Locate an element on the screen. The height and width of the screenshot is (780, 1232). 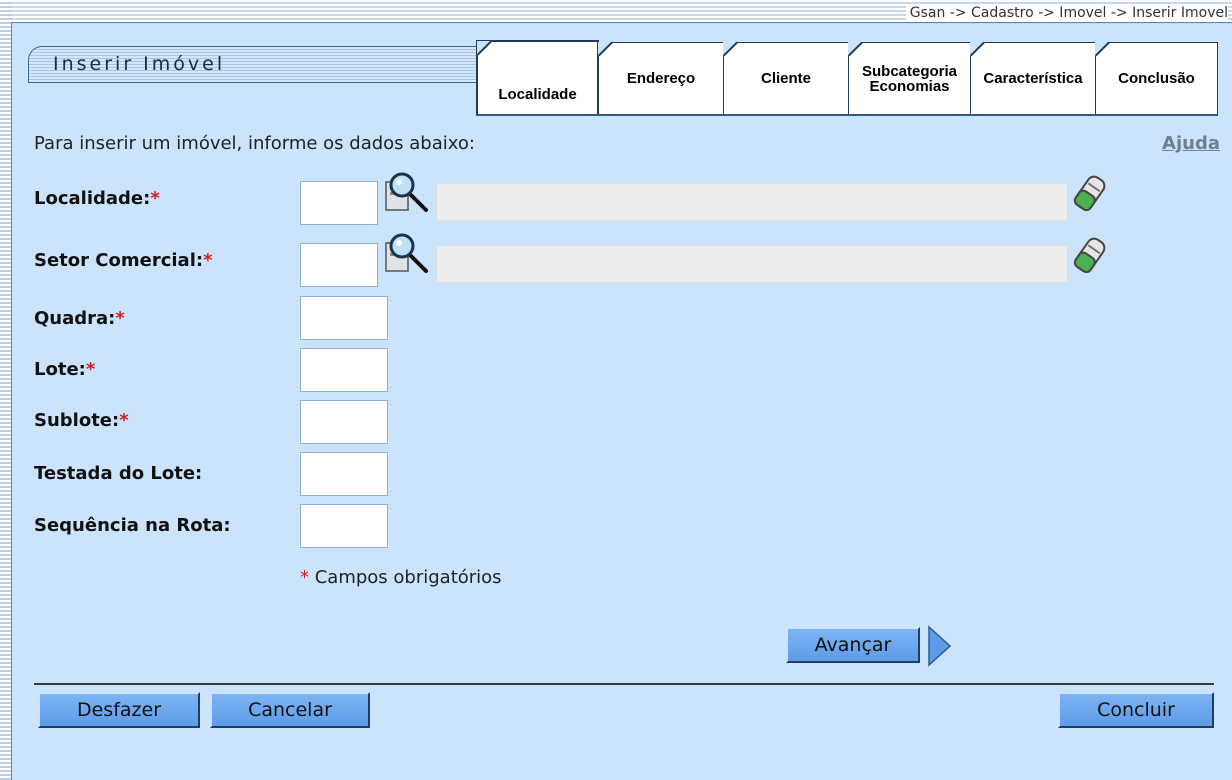
localidade-code-input is located at coordinates (339, 203).